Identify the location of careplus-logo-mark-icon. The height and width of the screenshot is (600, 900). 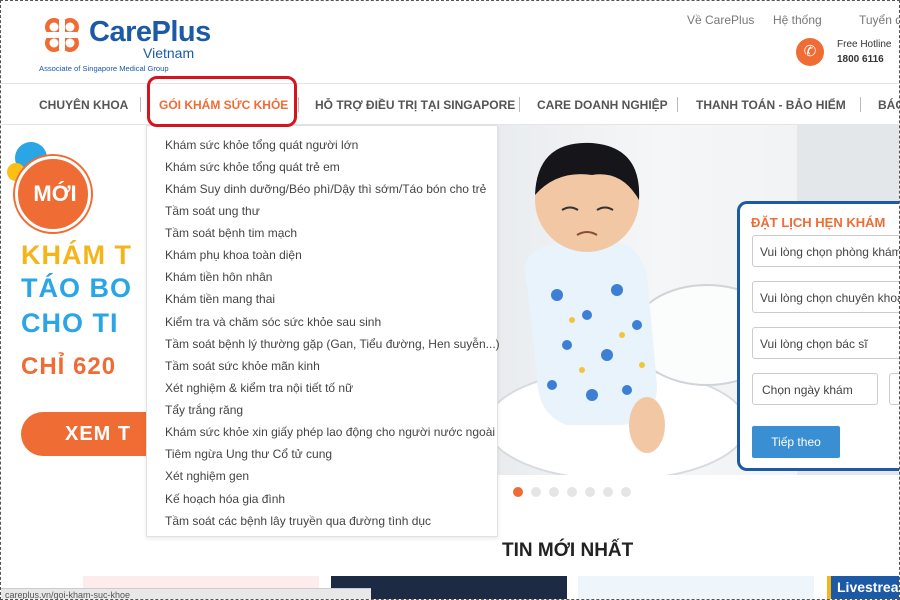
(62, 35).